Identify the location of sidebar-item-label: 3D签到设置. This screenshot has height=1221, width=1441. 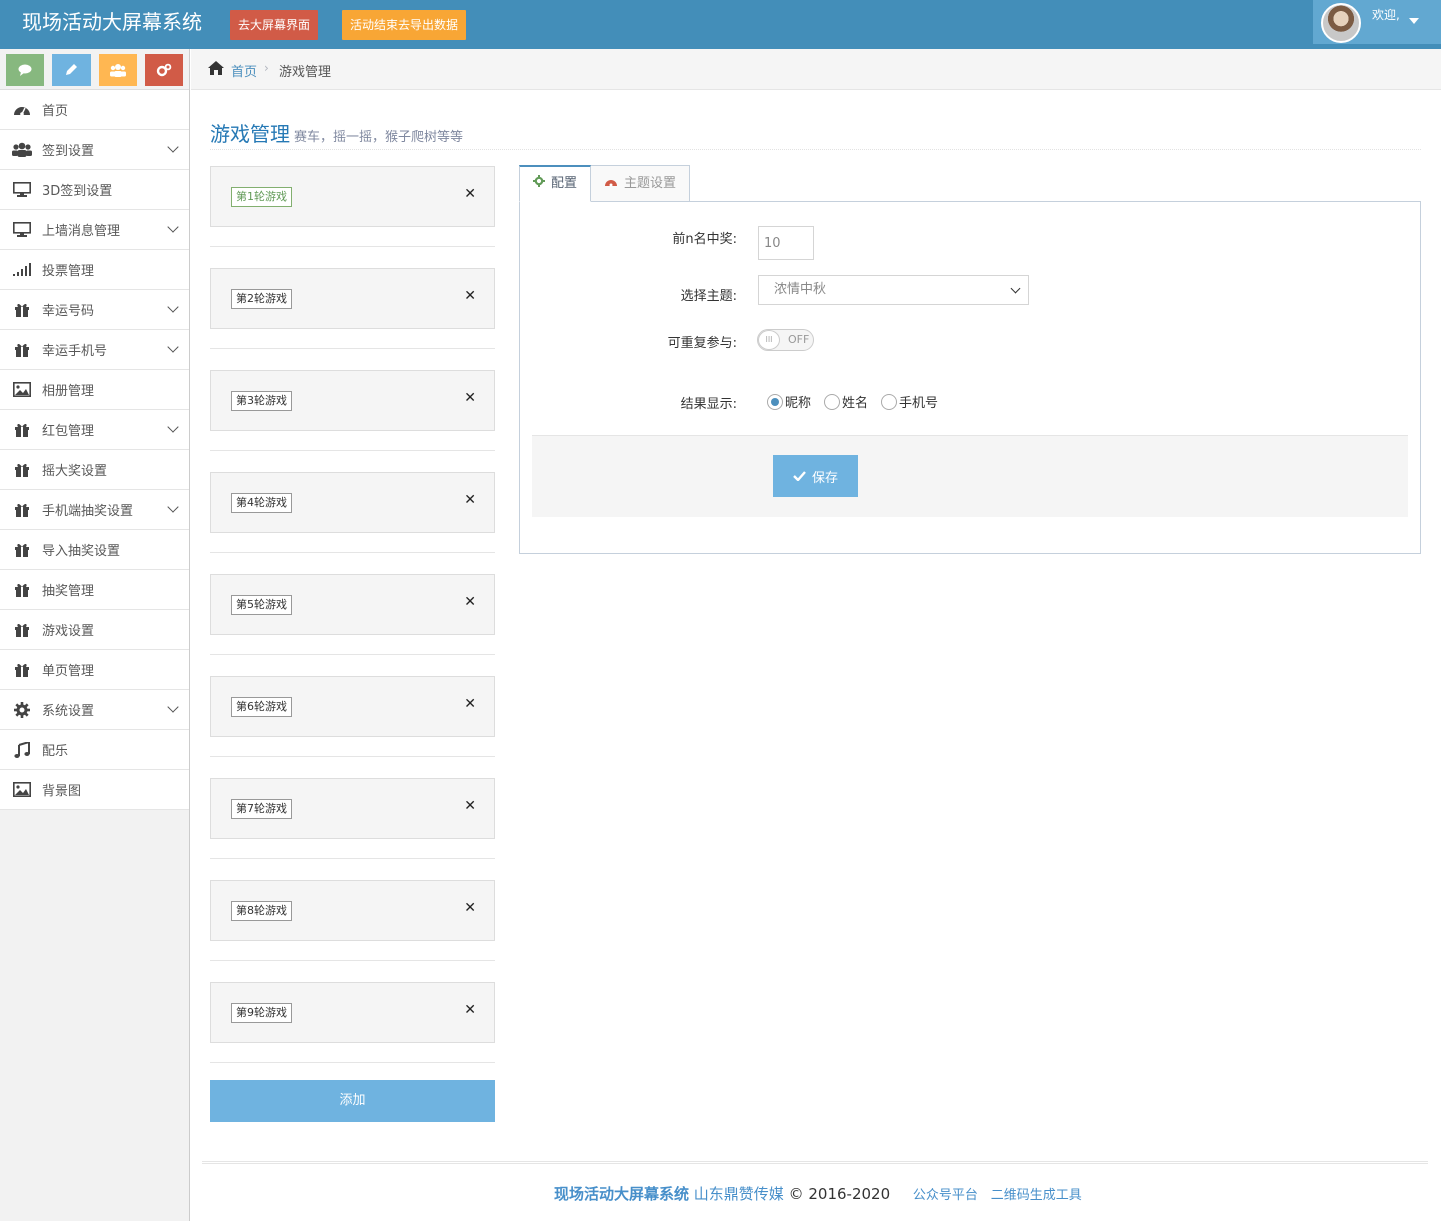
(77, 191).